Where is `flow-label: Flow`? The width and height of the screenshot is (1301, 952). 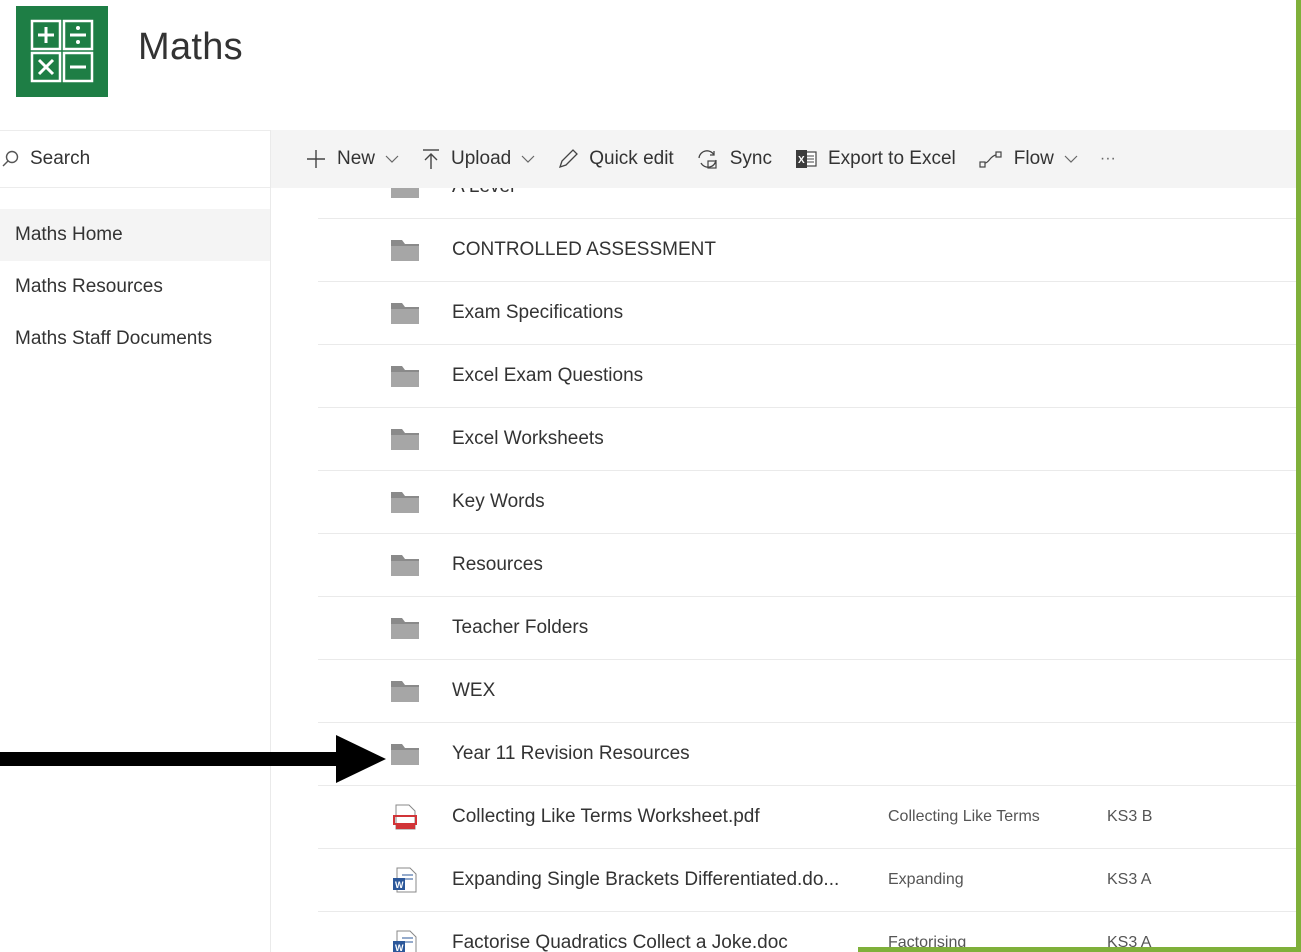
flow-label: Flow is located at coordinates (1033, 158).